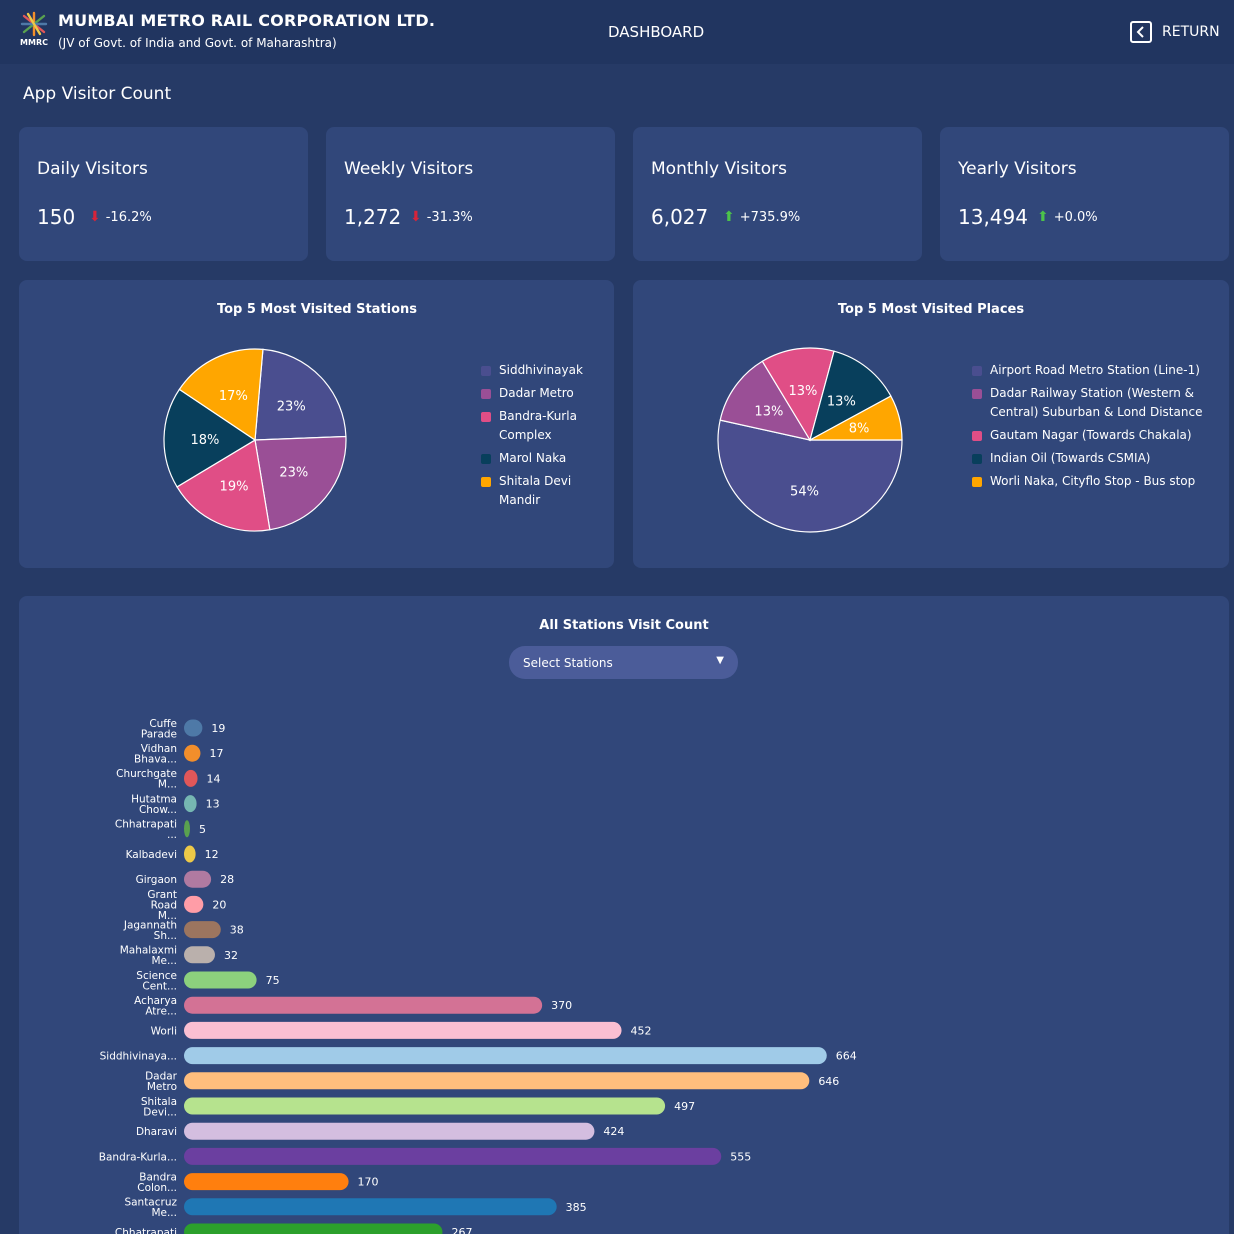 Image resolution: width=1234 pixels, height=1234 pixels. I want to click on pie-chart-places: 54% 13% 13% 13% 8%, so click(810, 440).